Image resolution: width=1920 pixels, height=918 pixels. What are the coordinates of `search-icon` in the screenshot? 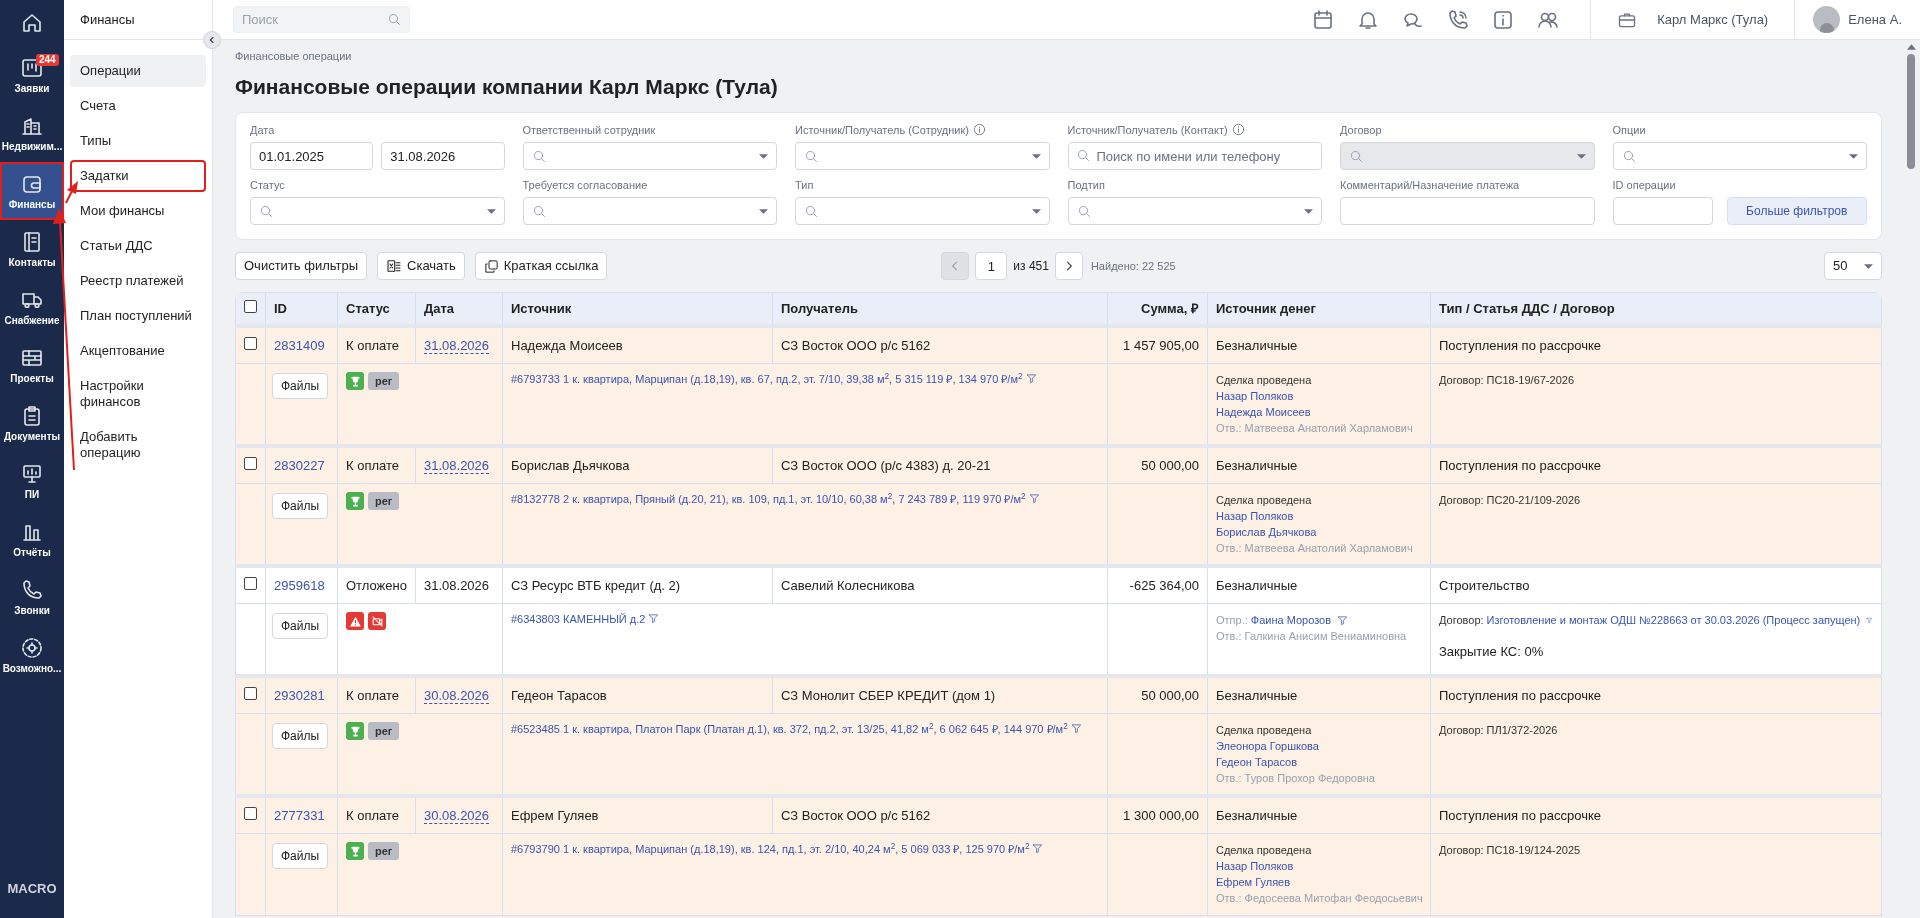 It's located at (394, 19).